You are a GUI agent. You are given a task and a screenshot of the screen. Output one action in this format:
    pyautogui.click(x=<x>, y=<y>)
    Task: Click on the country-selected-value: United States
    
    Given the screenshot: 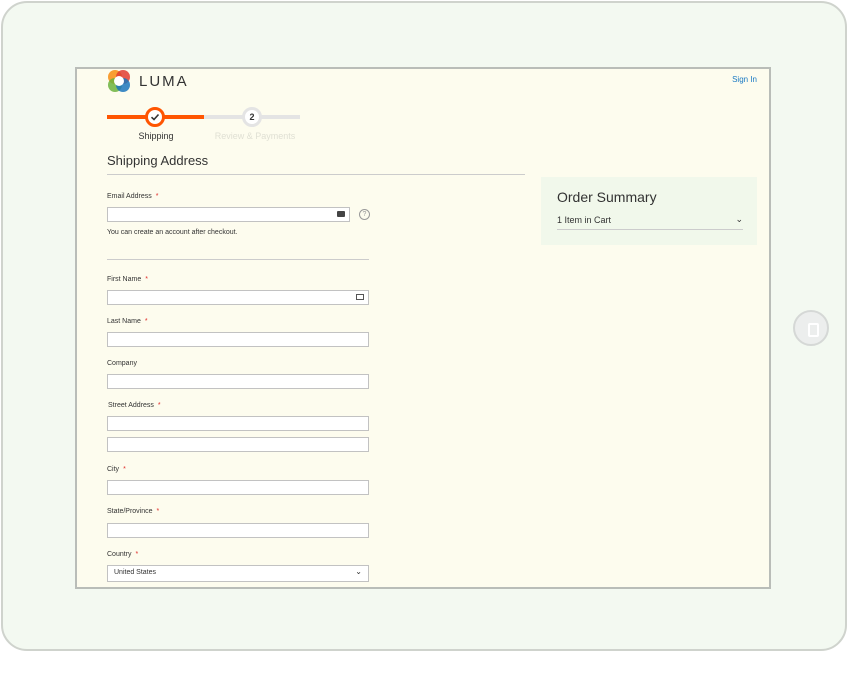 What is the action you would take?
    pyautogui.click(x=135, y=572)
    